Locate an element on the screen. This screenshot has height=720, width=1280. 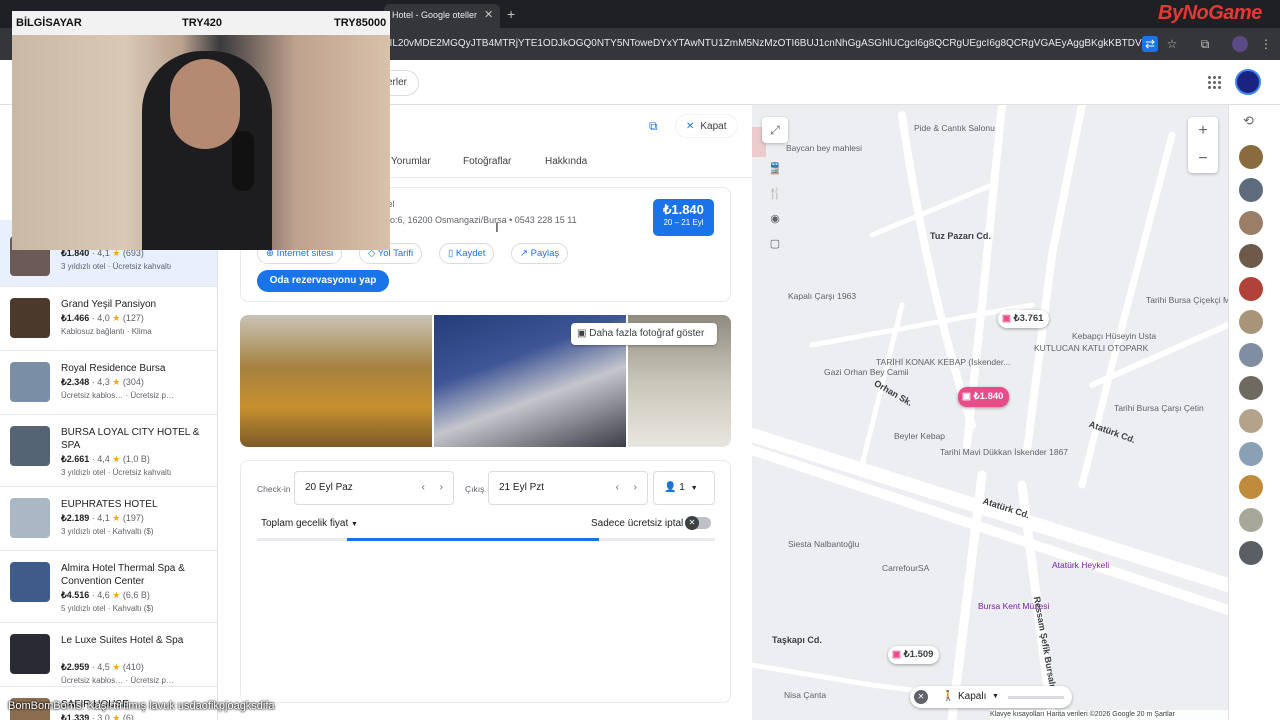
restaurant-icon: 🍴 is located at coordinates (775, 194).